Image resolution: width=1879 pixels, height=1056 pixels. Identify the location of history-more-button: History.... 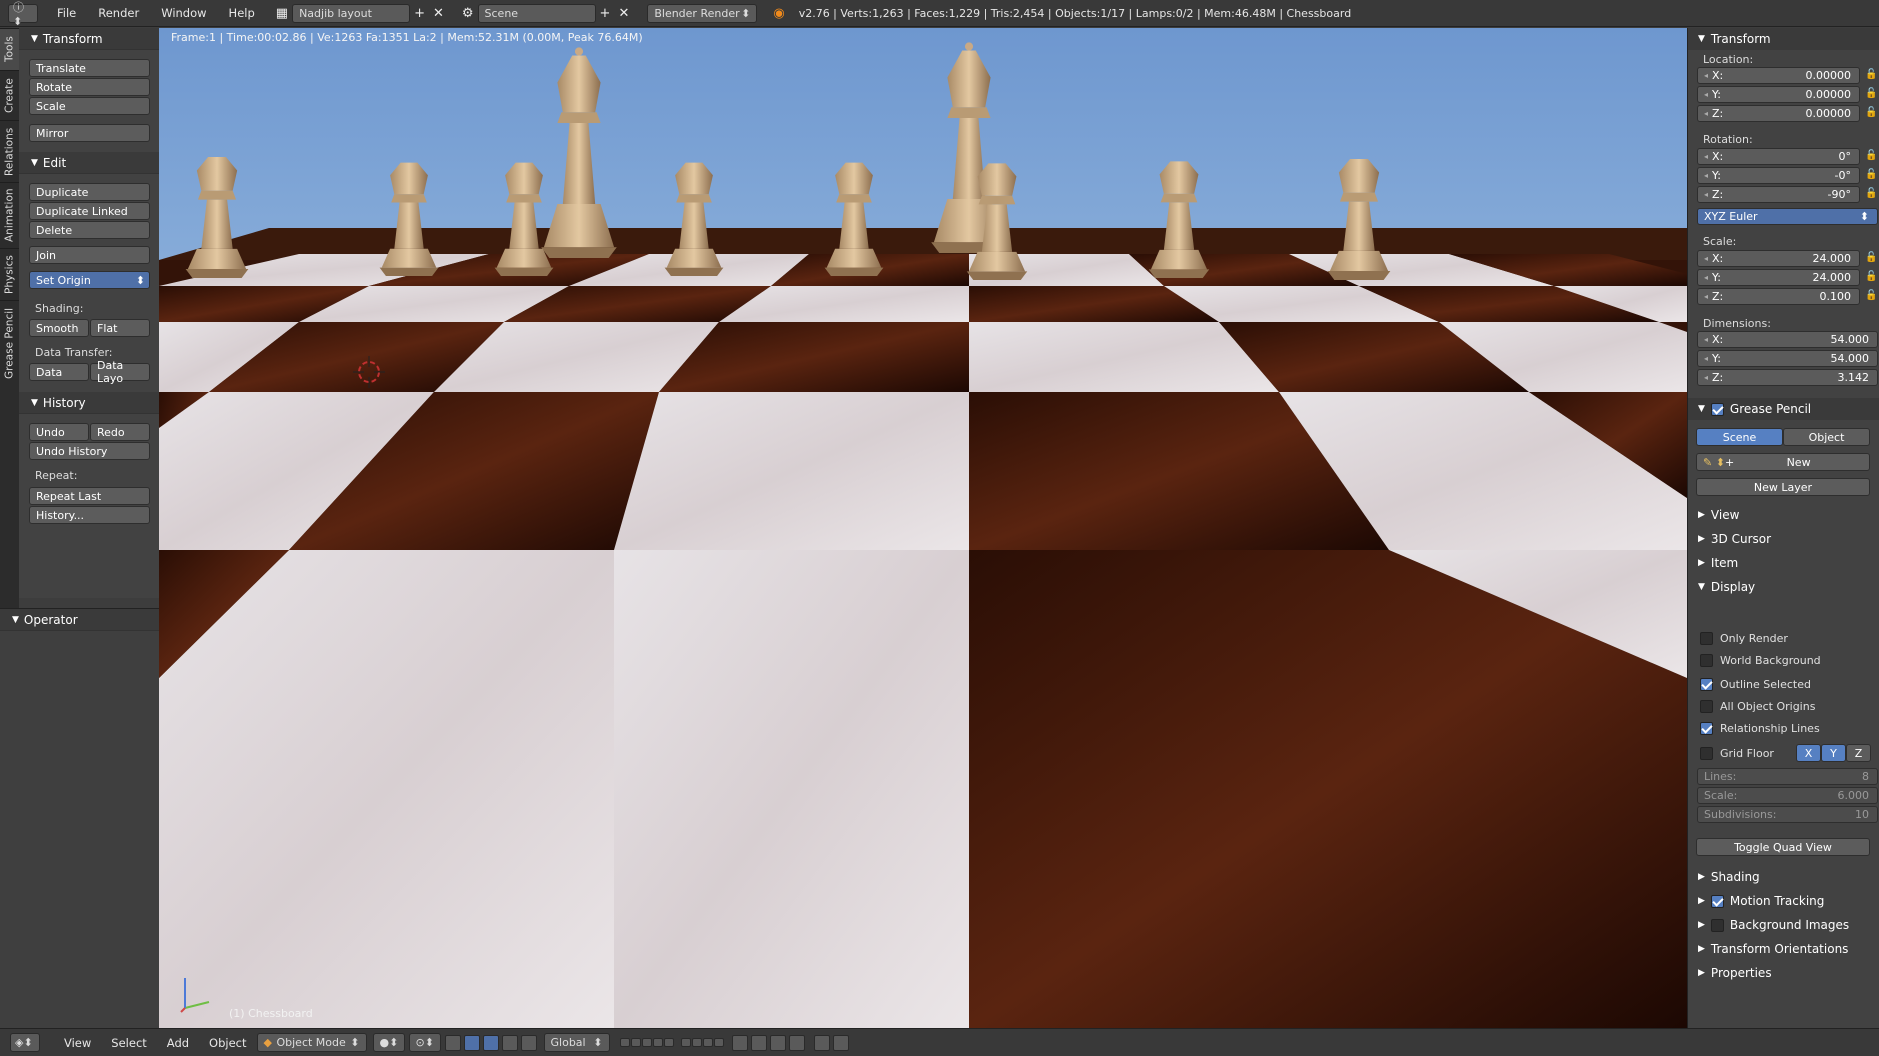
(89, 515).